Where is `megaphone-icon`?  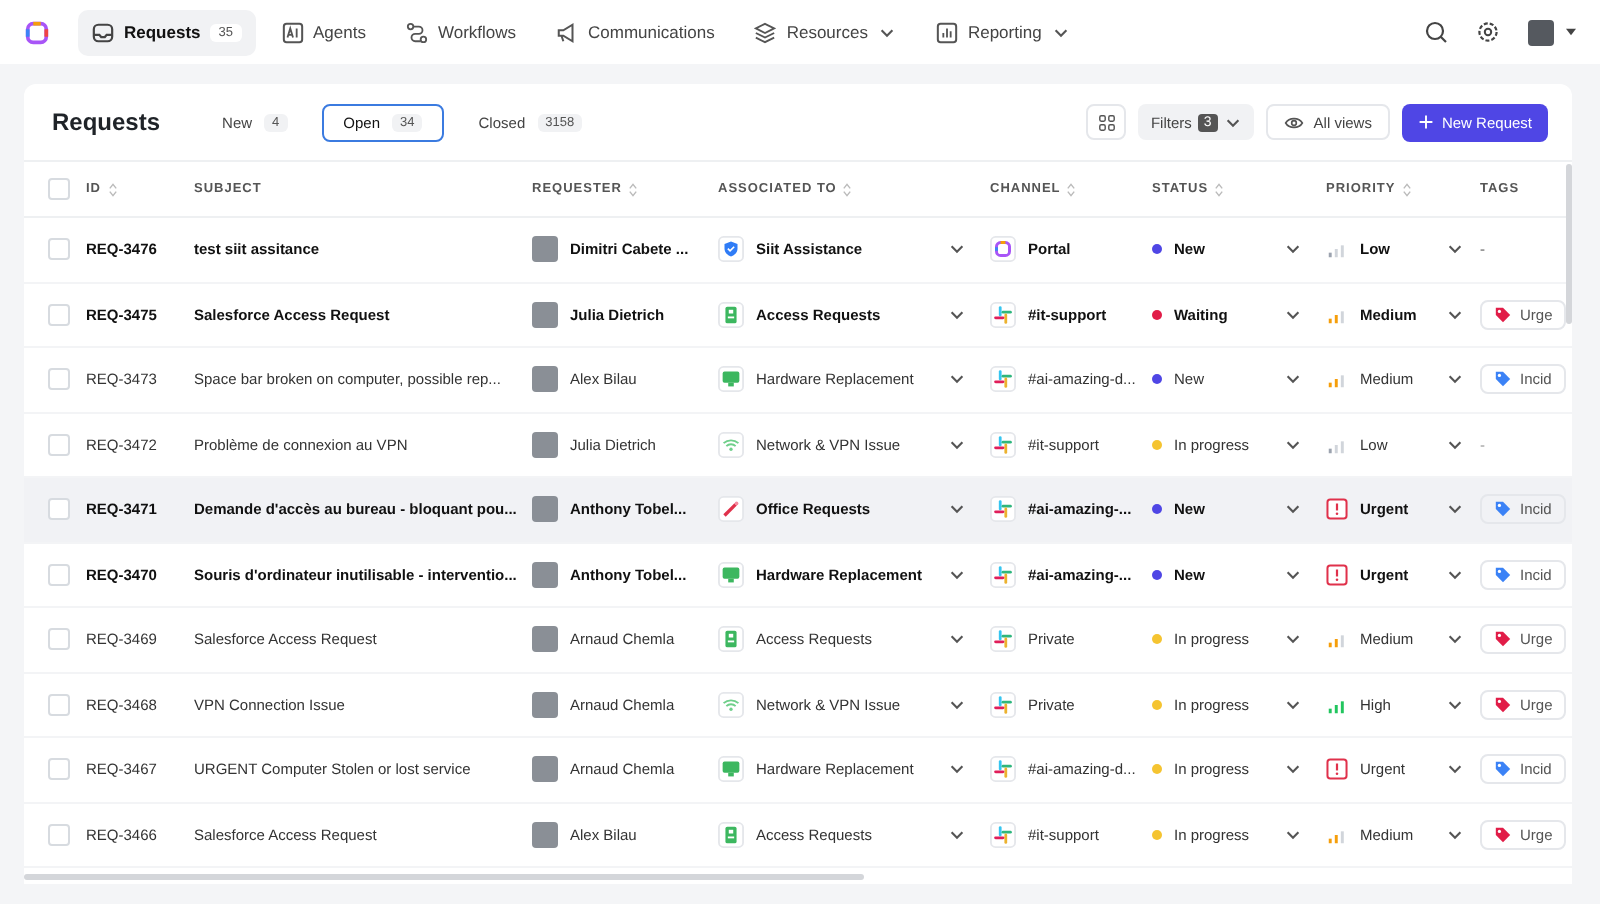 megaphone-icon is located at coordinates (567, 32).